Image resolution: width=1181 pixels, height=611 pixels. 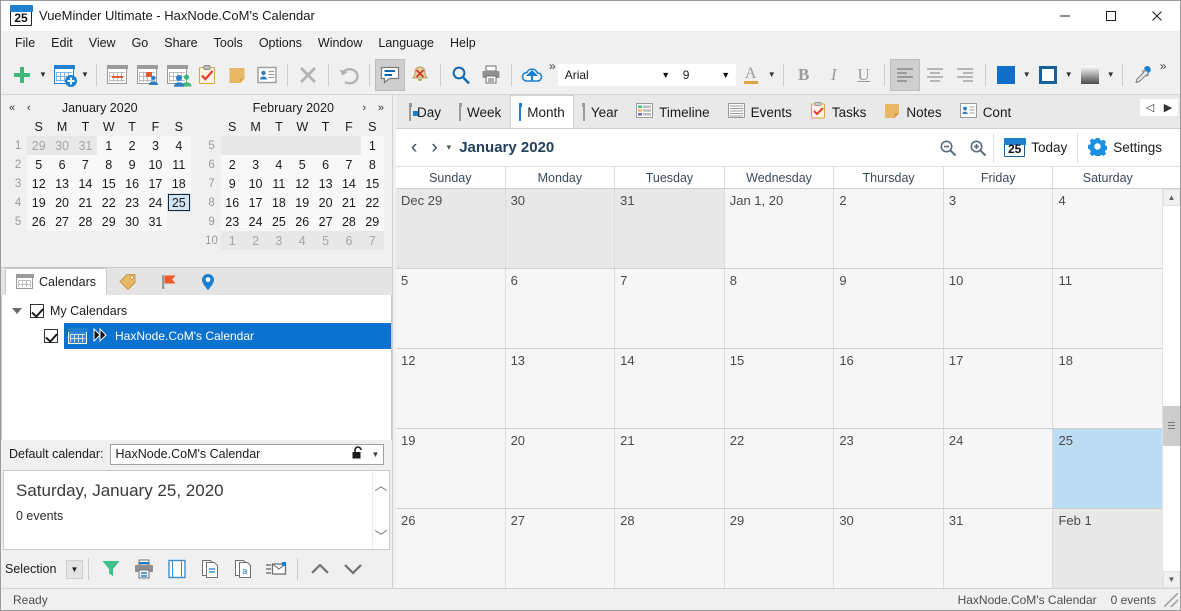 What do you see at coordinates (600, 111) in the screenshot?
I see `tab-year: Year` at bounding box center [600, 111].